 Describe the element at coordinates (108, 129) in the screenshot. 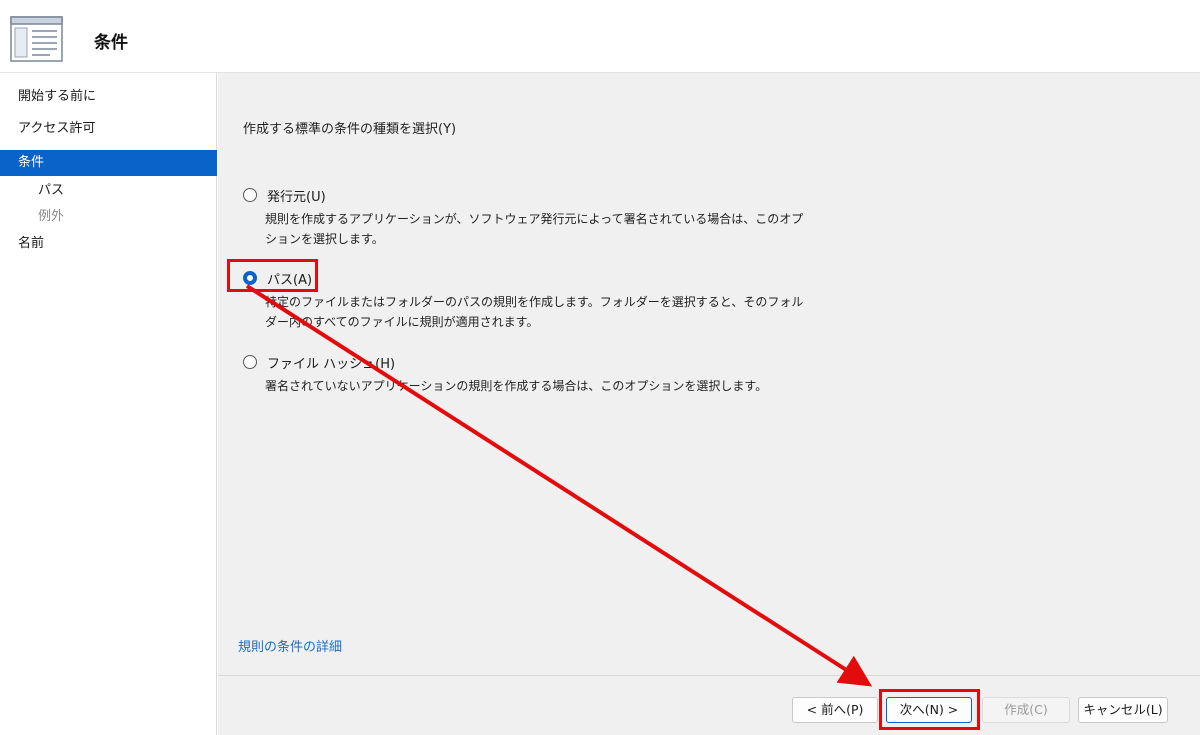

I see `sidebar-item-permissions: アクセス許可` at that location.